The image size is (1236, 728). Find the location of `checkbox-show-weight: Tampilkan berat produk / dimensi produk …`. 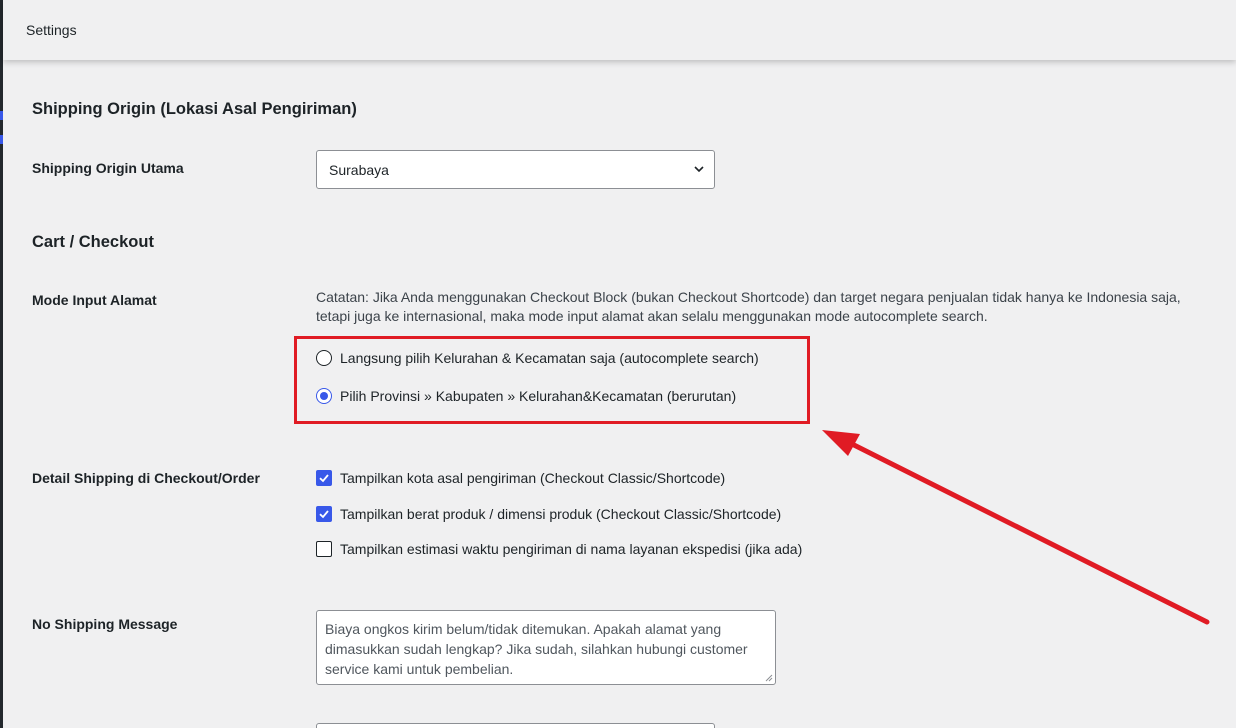

checkbox-show-weight: Tampilkan berat produk / dimensi produk … is located at coordinates (548, 514).